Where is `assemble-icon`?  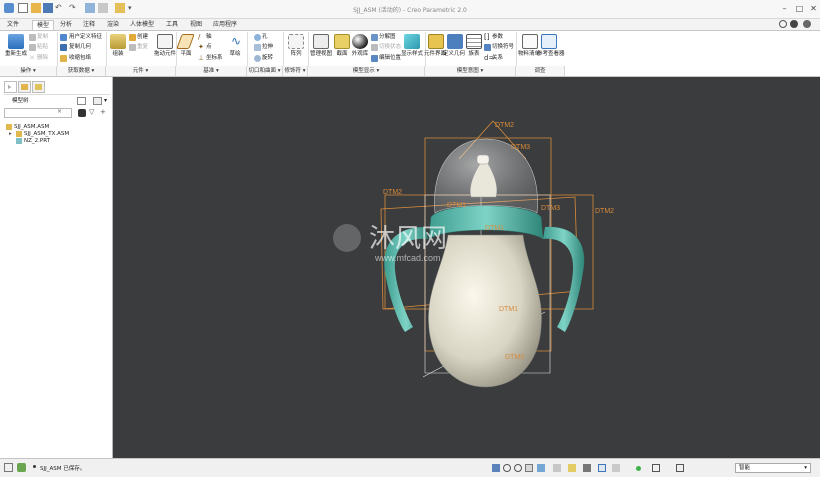
assemble-icon is located at coordinates (118, 41).